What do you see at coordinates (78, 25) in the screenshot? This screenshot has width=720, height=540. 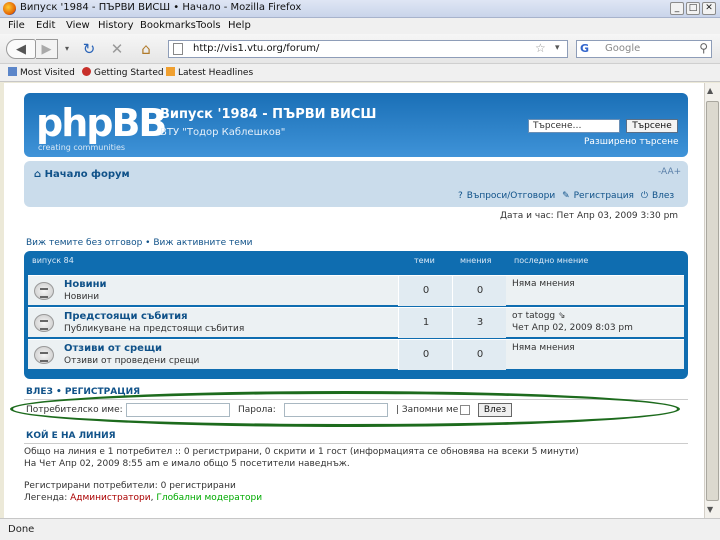 I see `menu-view: View` at bounding box center [78, 25].